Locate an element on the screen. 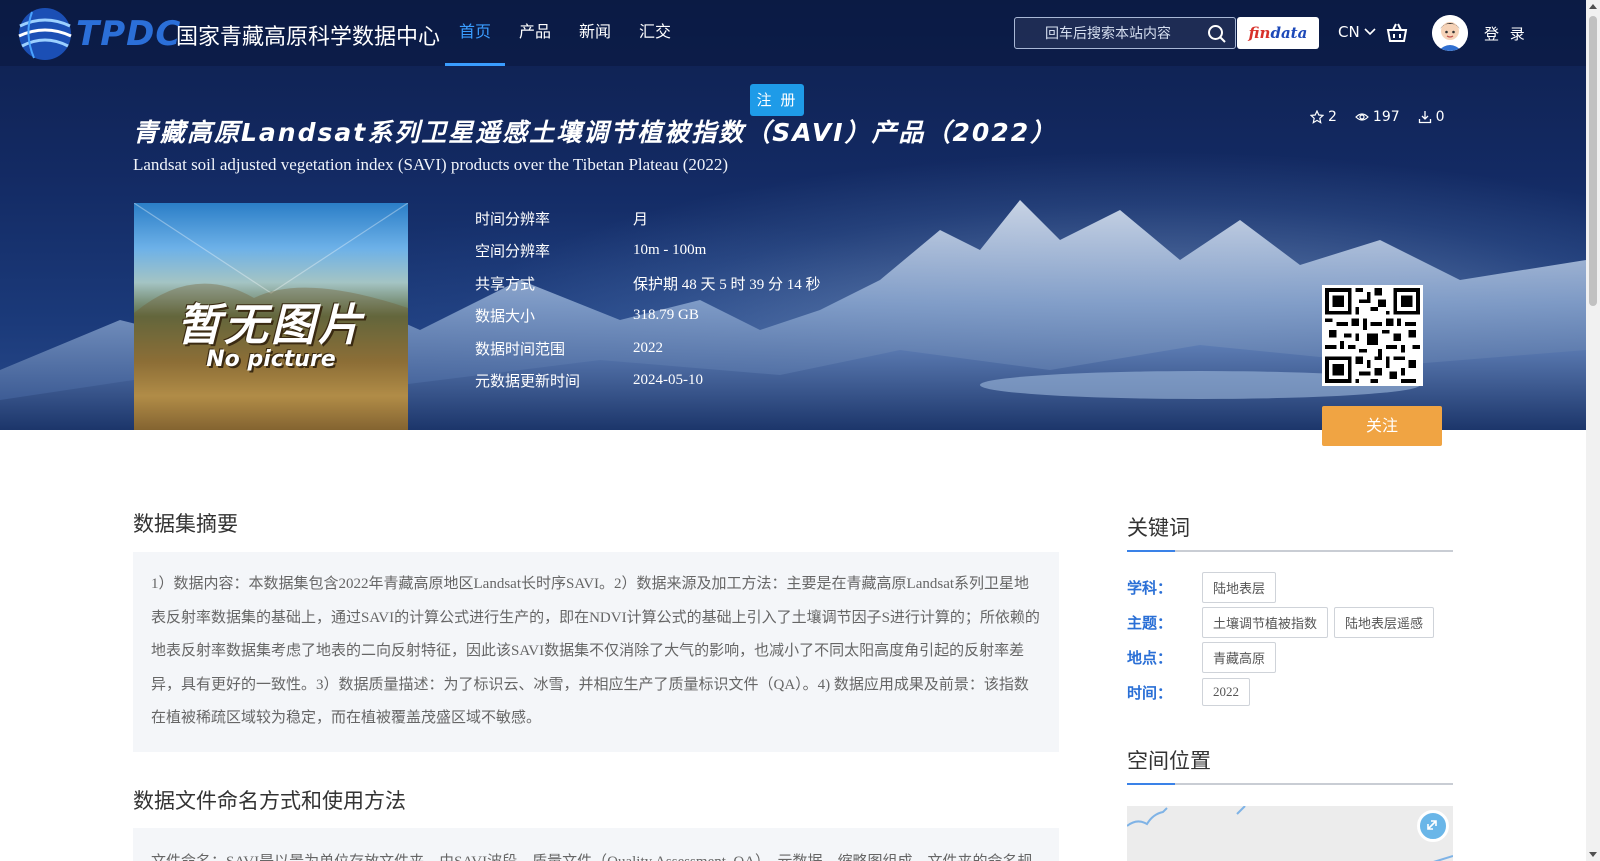 This screenshot has height=861, width=1600. location-map is located at coordinates (1290, 833).